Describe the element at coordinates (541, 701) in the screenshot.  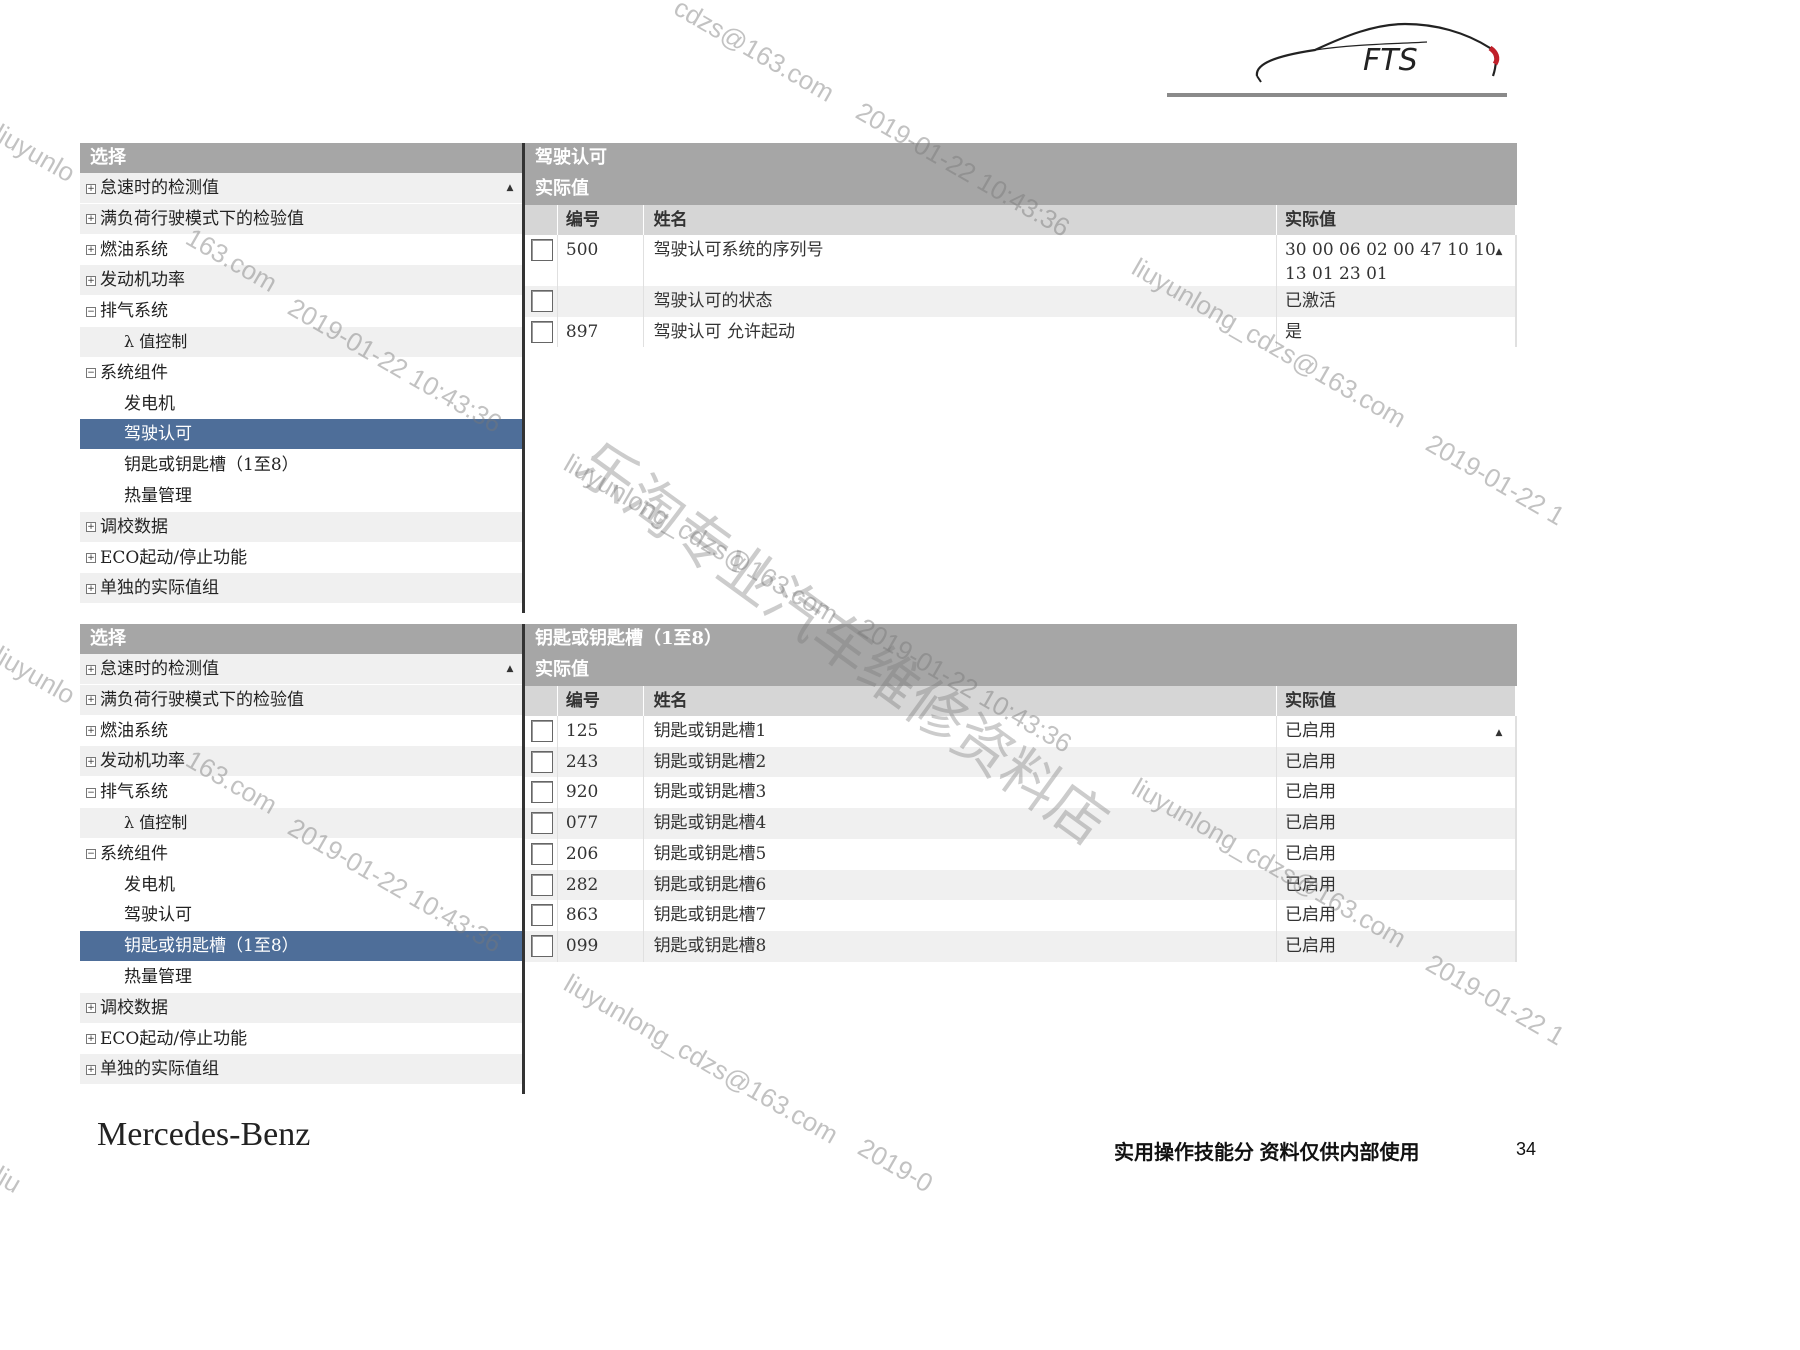
I see `header-checkbox-col` at that location.